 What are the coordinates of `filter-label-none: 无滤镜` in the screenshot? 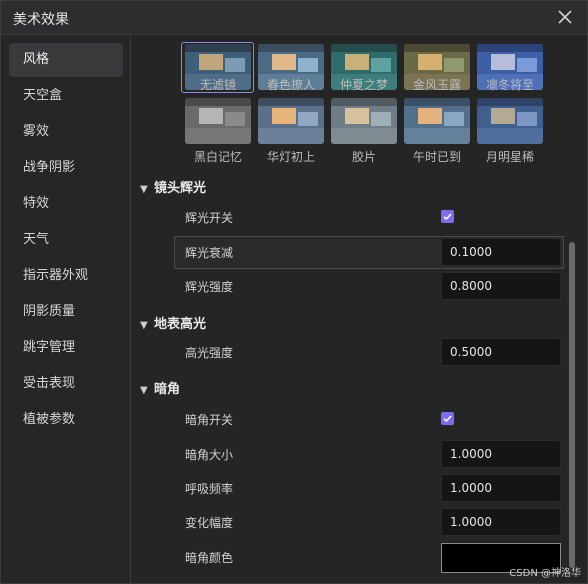 It's located at (217, 85).